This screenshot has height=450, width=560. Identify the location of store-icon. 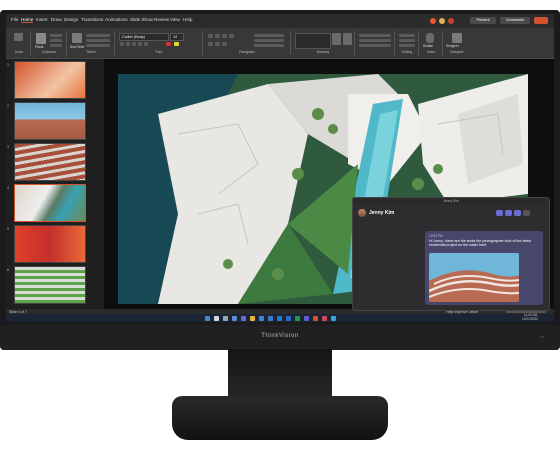
(270, 318).